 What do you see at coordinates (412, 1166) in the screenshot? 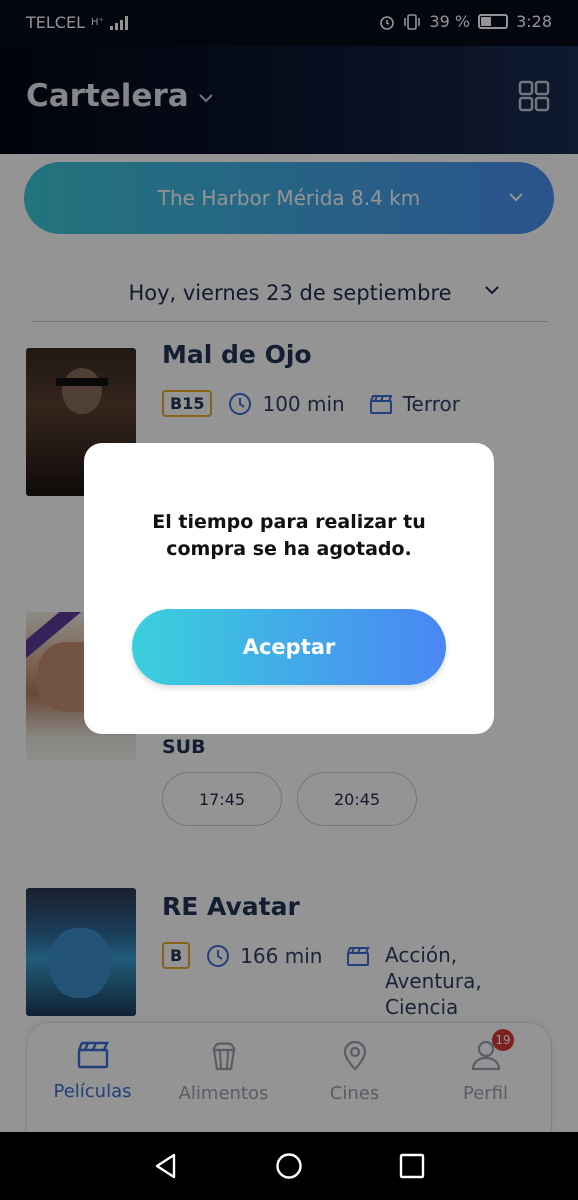
I see `recents-icon` at bounding box center [412, 1166].